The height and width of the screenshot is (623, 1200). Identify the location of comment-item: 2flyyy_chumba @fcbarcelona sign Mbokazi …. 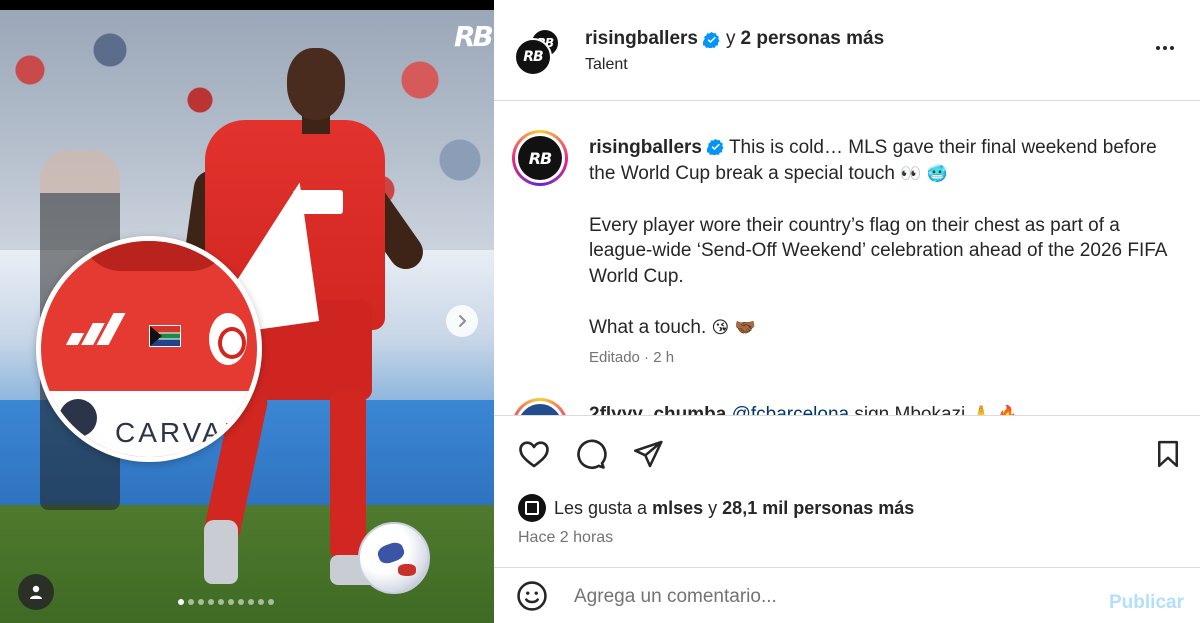
(852, 406).